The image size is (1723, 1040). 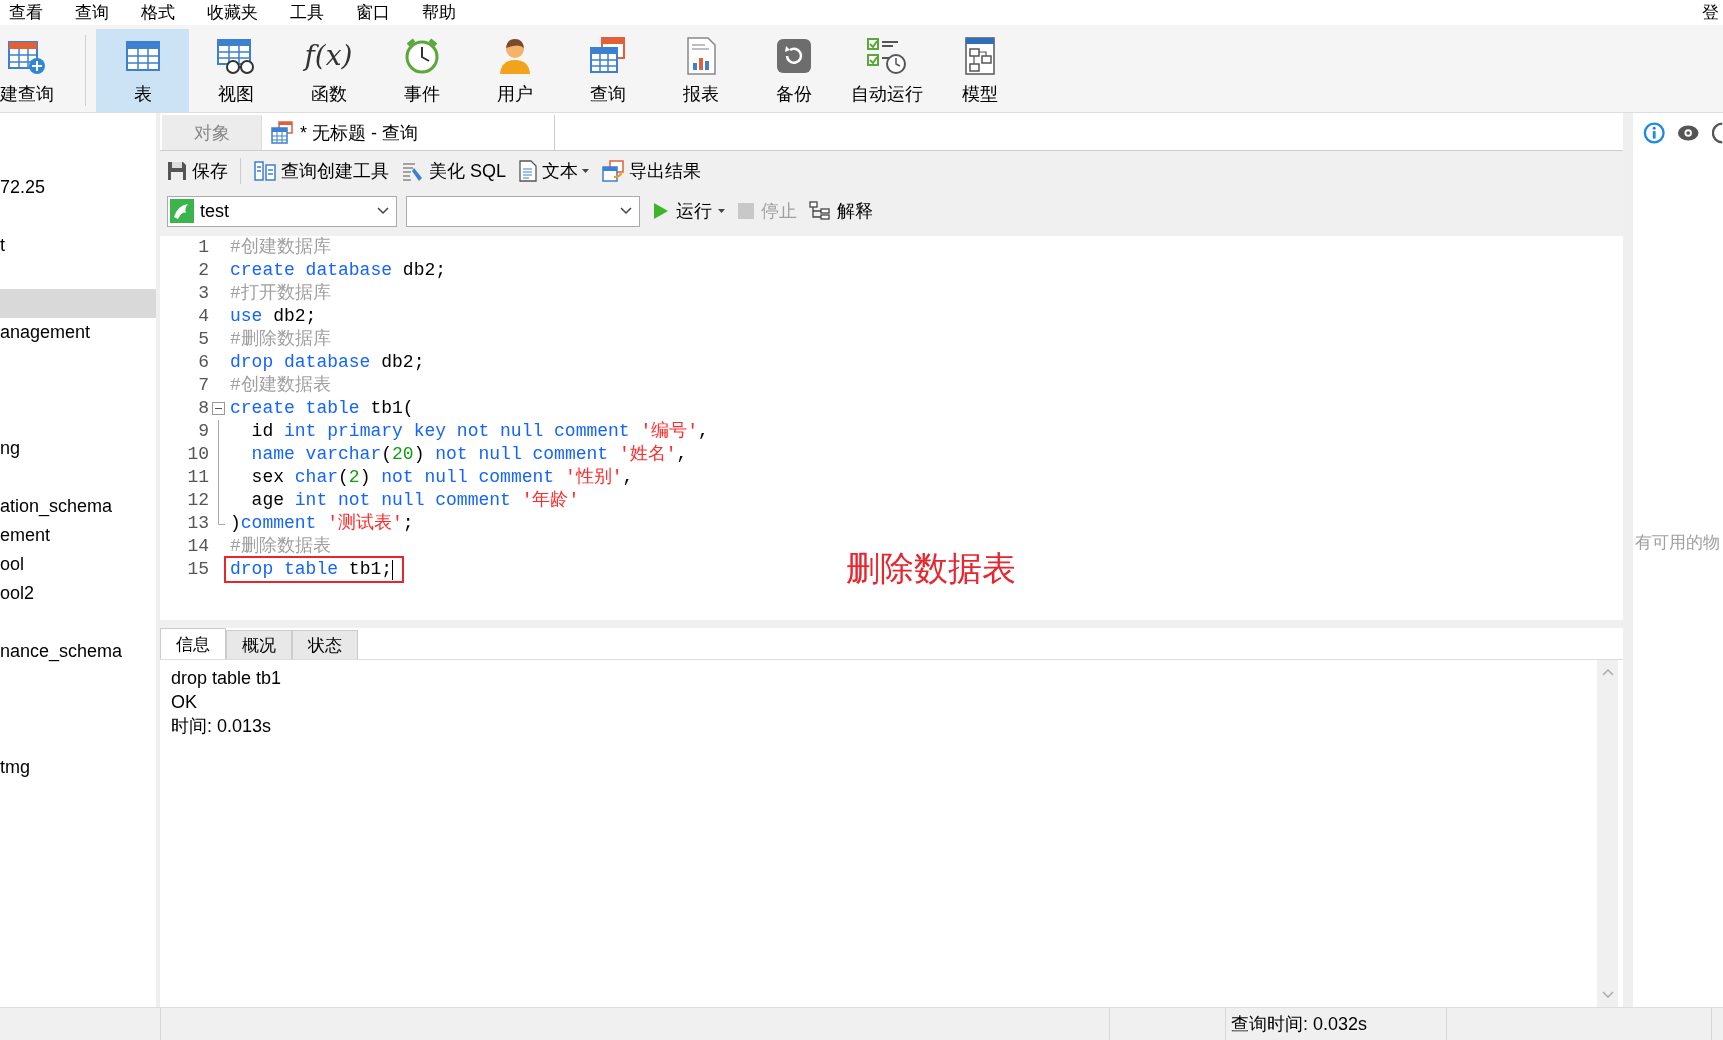 I want to click on menu-item: 查看, so click(x=33, y=12).